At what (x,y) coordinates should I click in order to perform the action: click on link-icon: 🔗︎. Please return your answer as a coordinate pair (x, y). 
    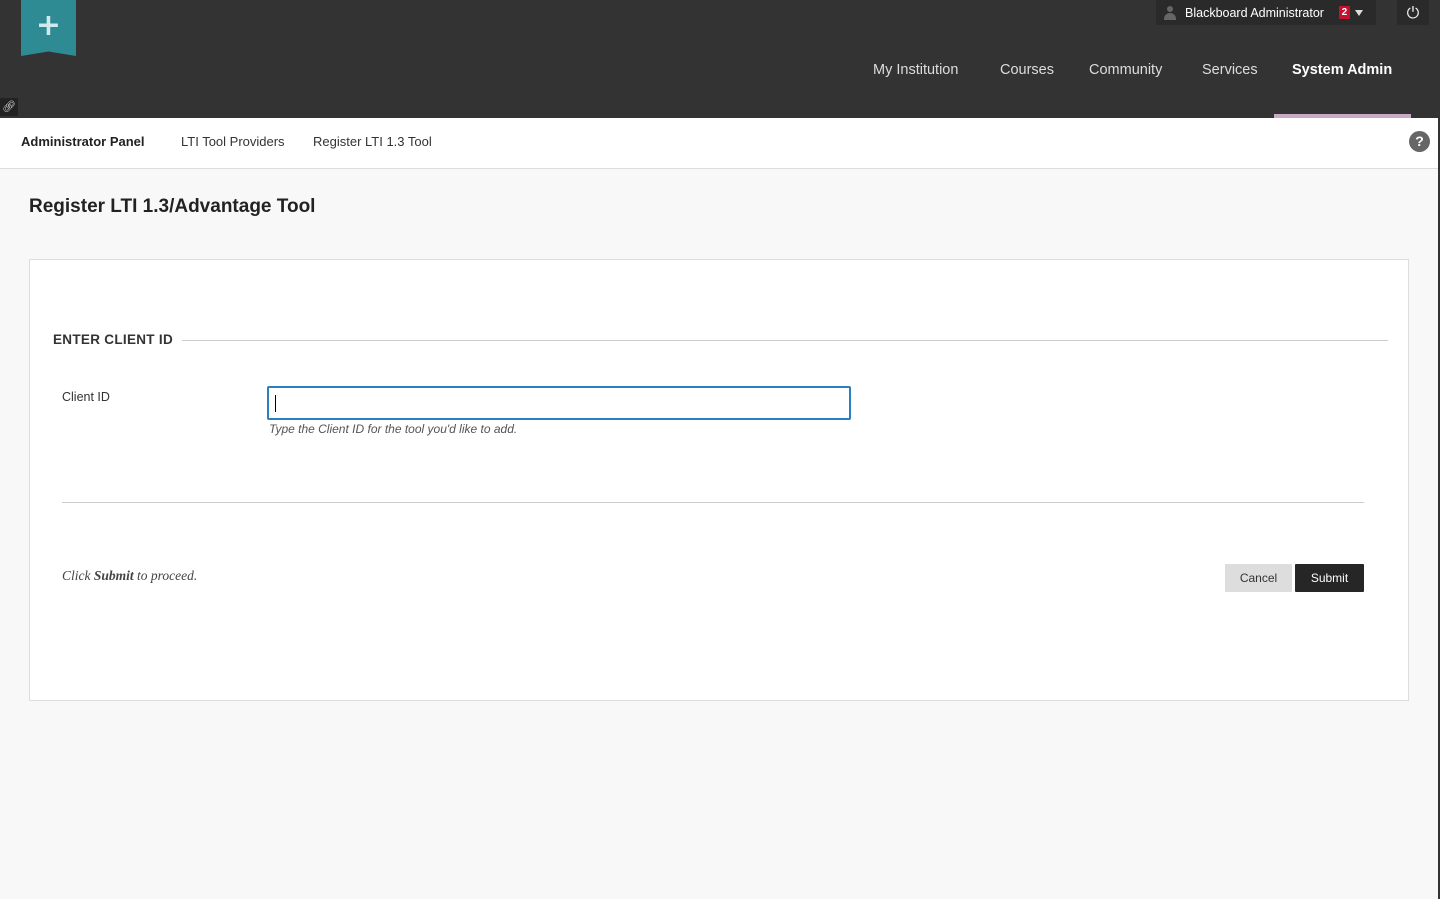
    Looking at the image, I should click on (9, 107).